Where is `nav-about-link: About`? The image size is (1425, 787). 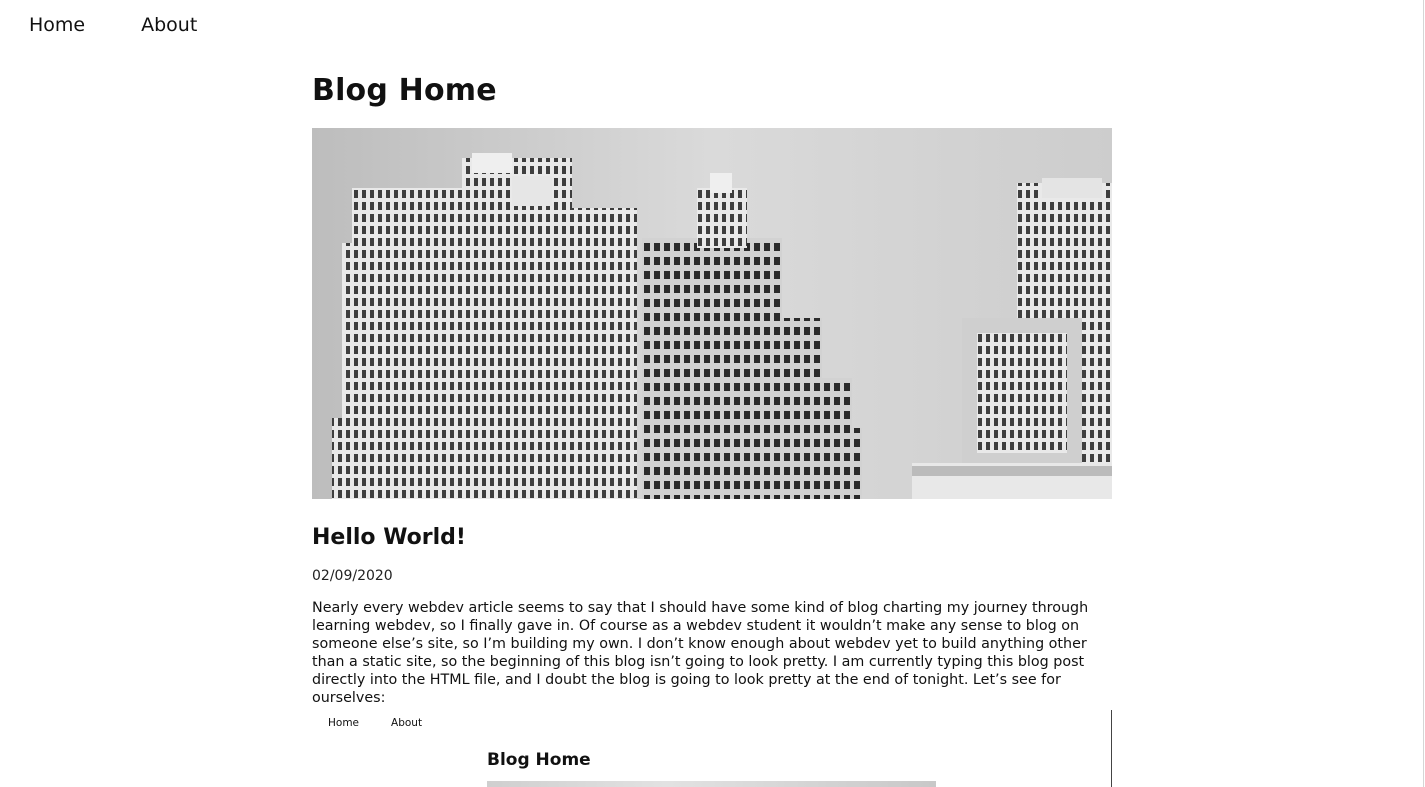
nav-about-link: About is located at coordinates (169, 25).